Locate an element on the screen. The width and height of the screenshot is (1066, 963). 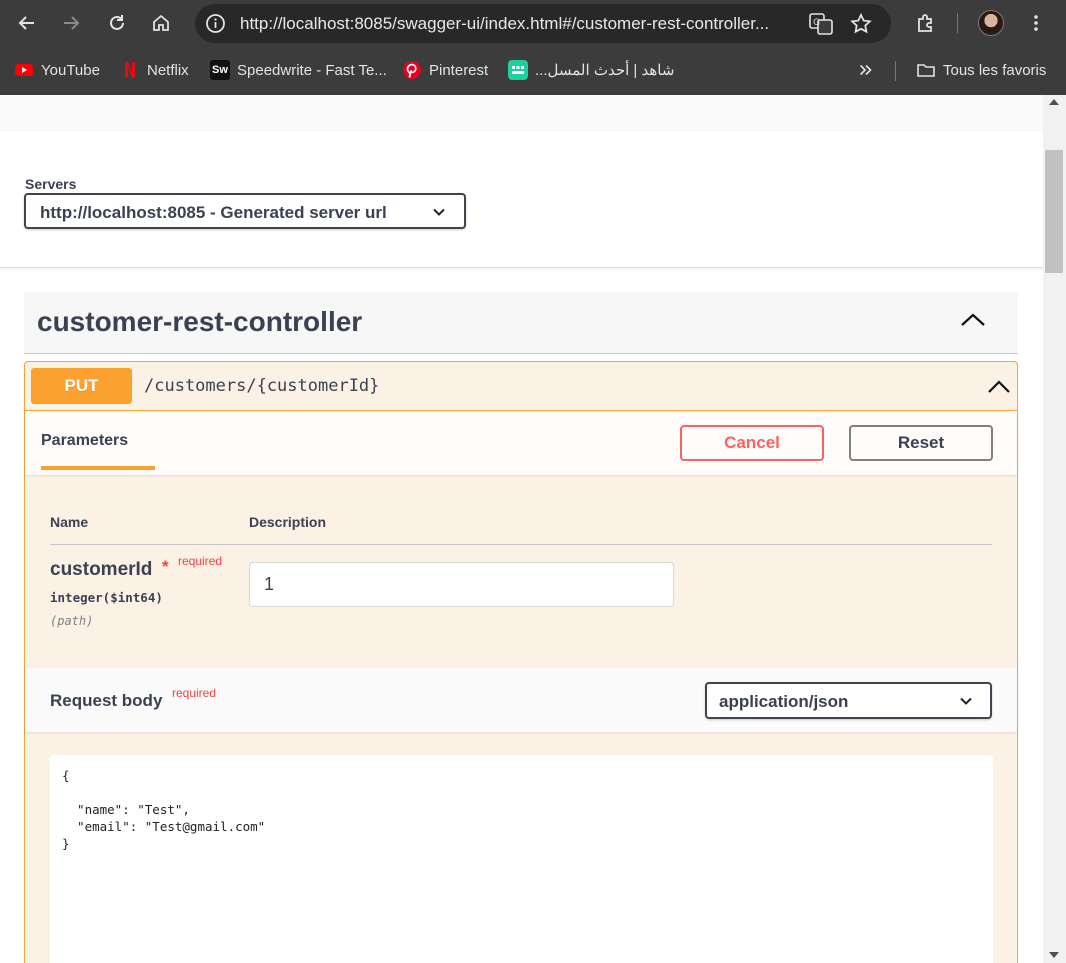
column-header-description: Description is located at coordinates (288, 522).